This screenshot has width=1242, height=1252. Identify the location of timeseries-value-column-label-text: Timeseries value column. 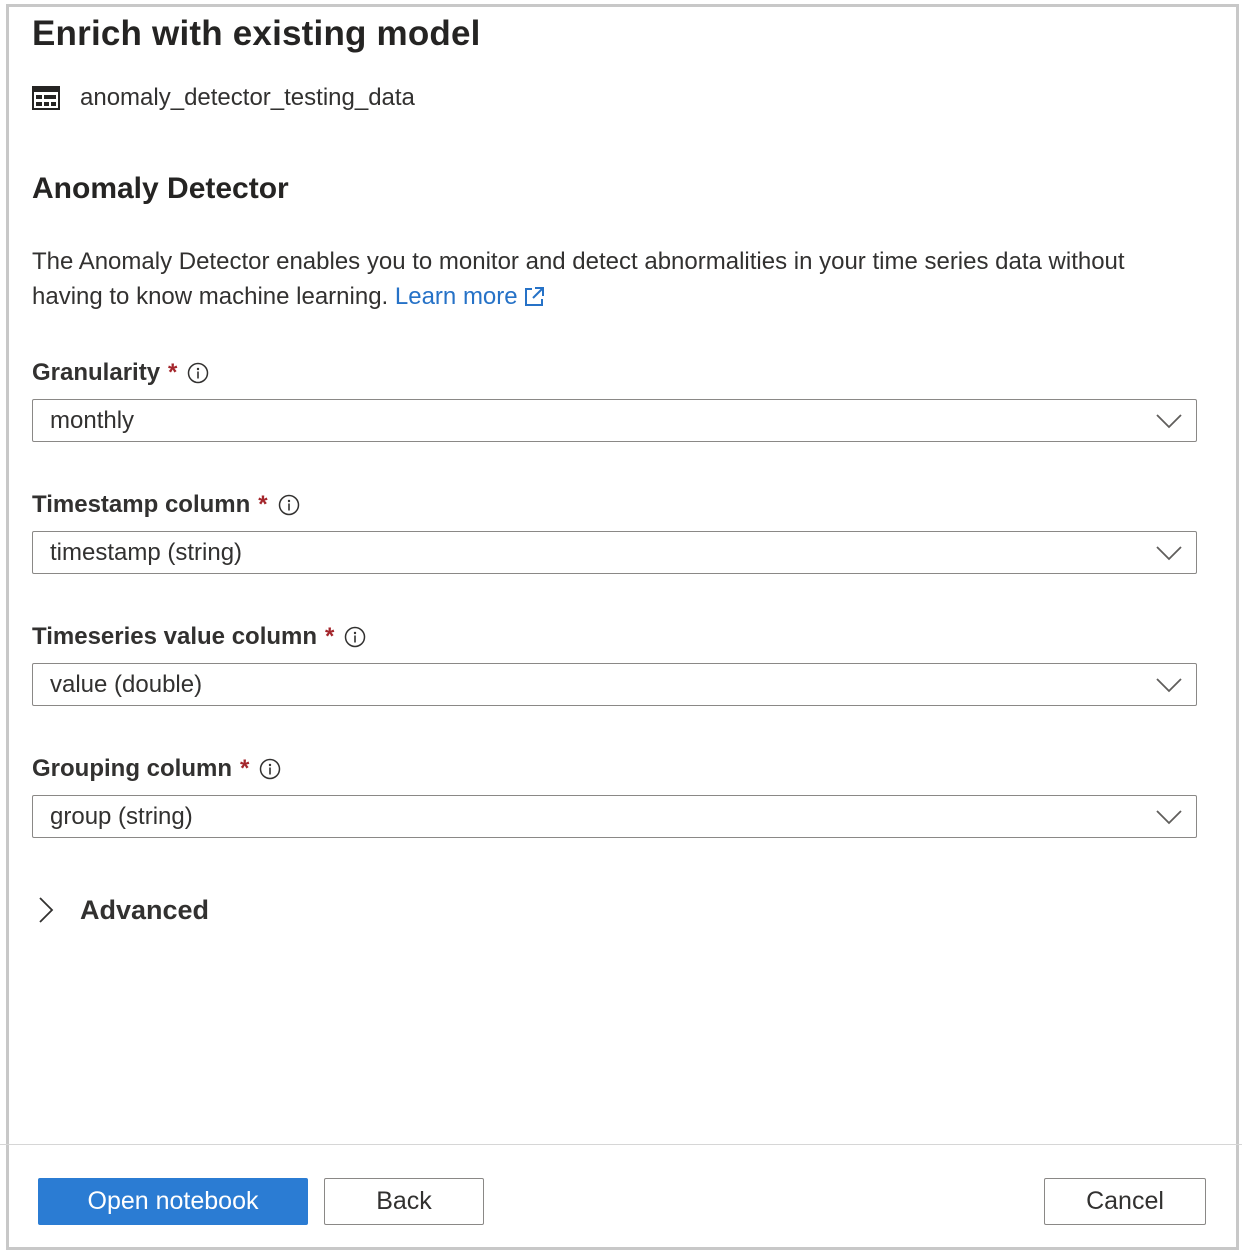
(175, 636).